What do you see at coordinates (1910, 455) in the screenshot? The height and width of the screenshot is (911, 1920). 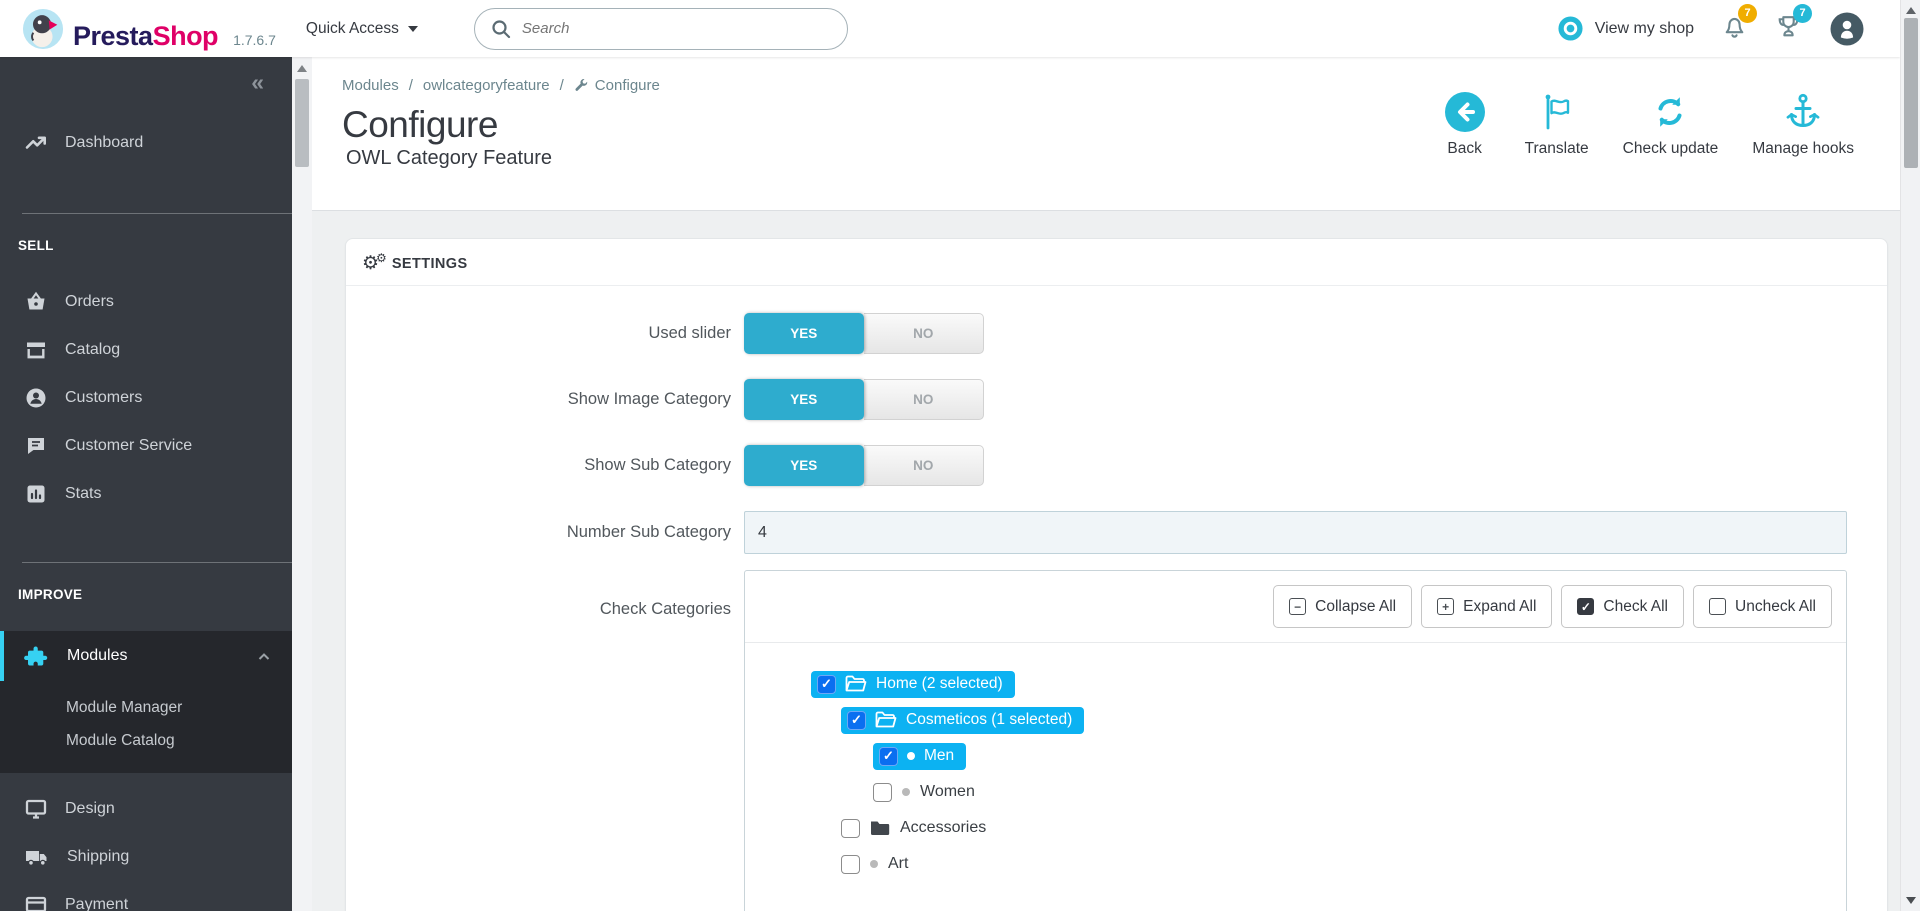 I see `window-scrollbar` at bounding box center [1910, 455].